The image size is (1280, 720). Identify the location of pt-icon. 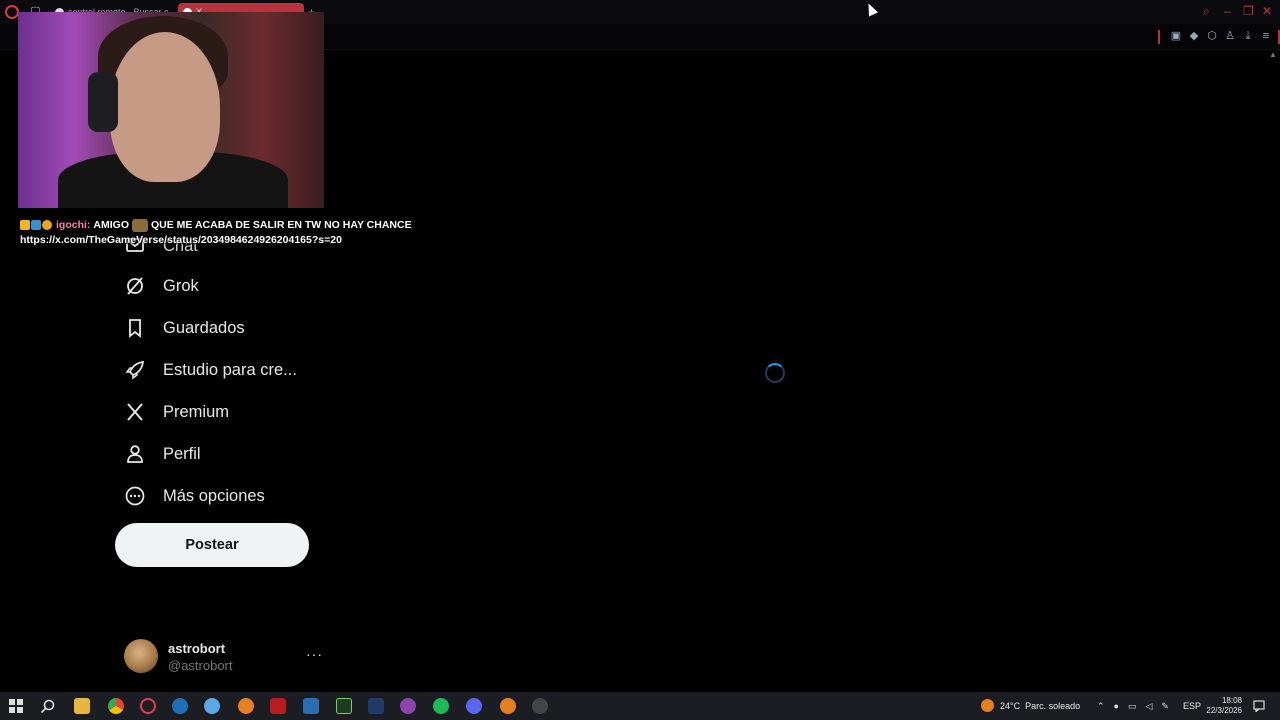
(344, 706).